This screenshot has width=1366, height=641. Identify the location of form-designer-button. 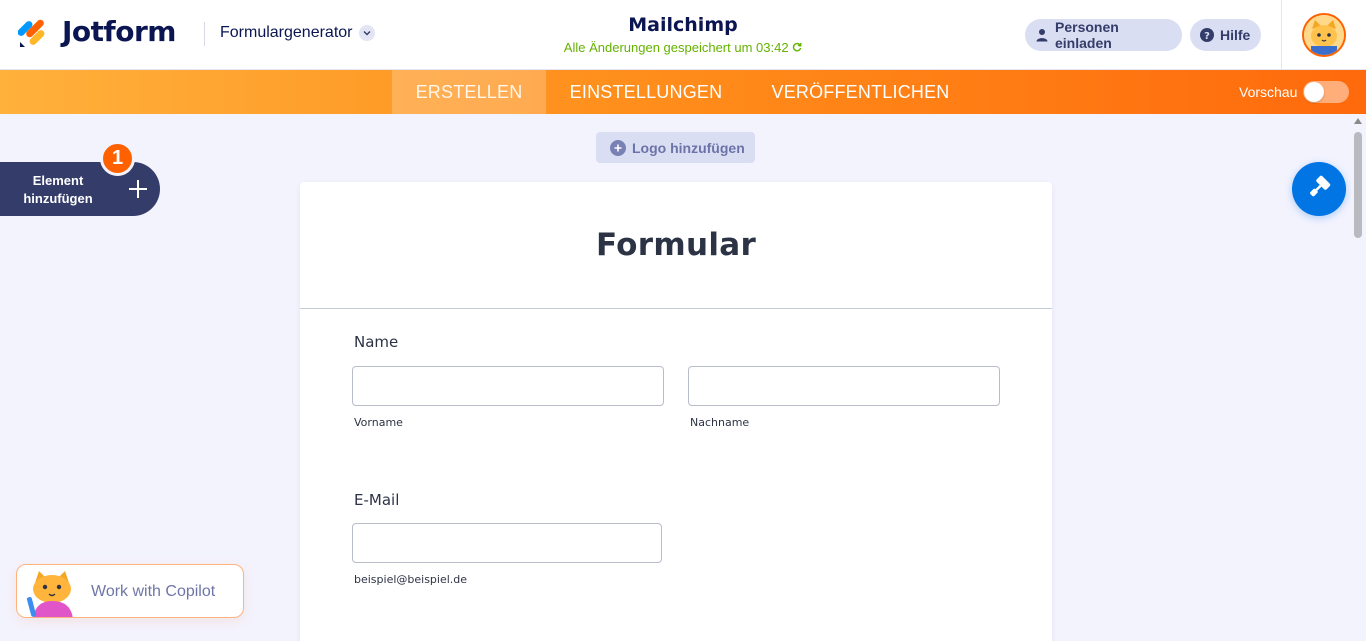
(1319, 189).